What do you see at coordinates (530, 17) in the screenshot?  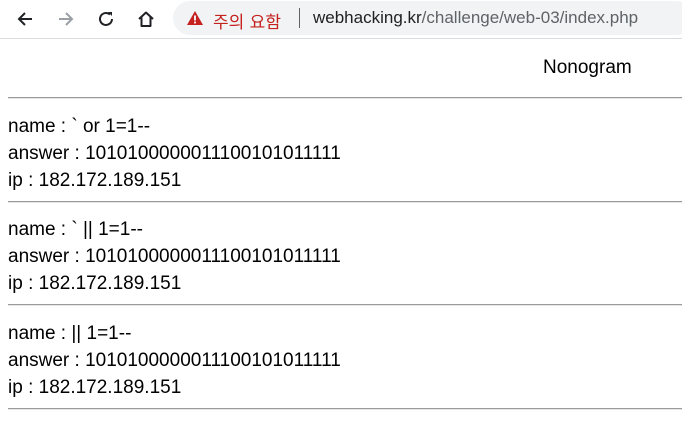 I see `url-path: /challenge/web-03/index.php` at bounding box center [530, 17].